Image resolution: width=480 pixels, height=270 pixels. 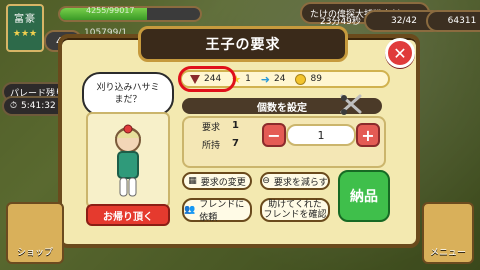 What do you see at coordinates (351, 104) in the screenshot?
I see `scissors-icon` at bounding box center [351, 104].